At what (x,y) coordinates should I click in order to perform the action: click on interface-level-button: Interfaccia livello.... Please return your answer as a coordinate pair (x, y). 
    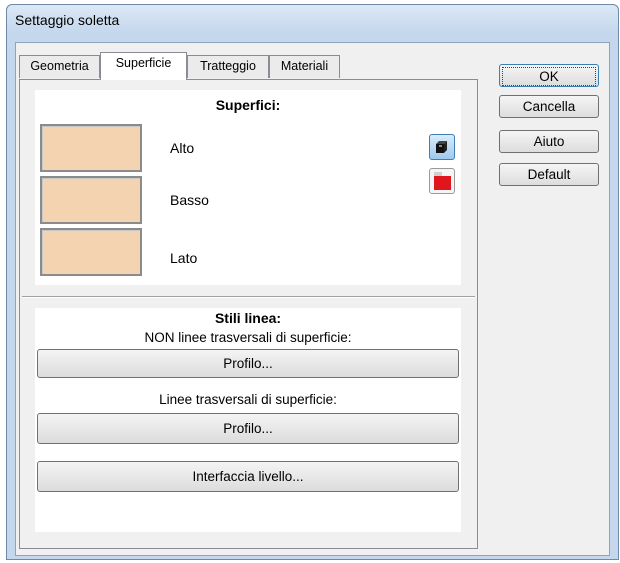
    Looking at the image, I should click on (248, 476).